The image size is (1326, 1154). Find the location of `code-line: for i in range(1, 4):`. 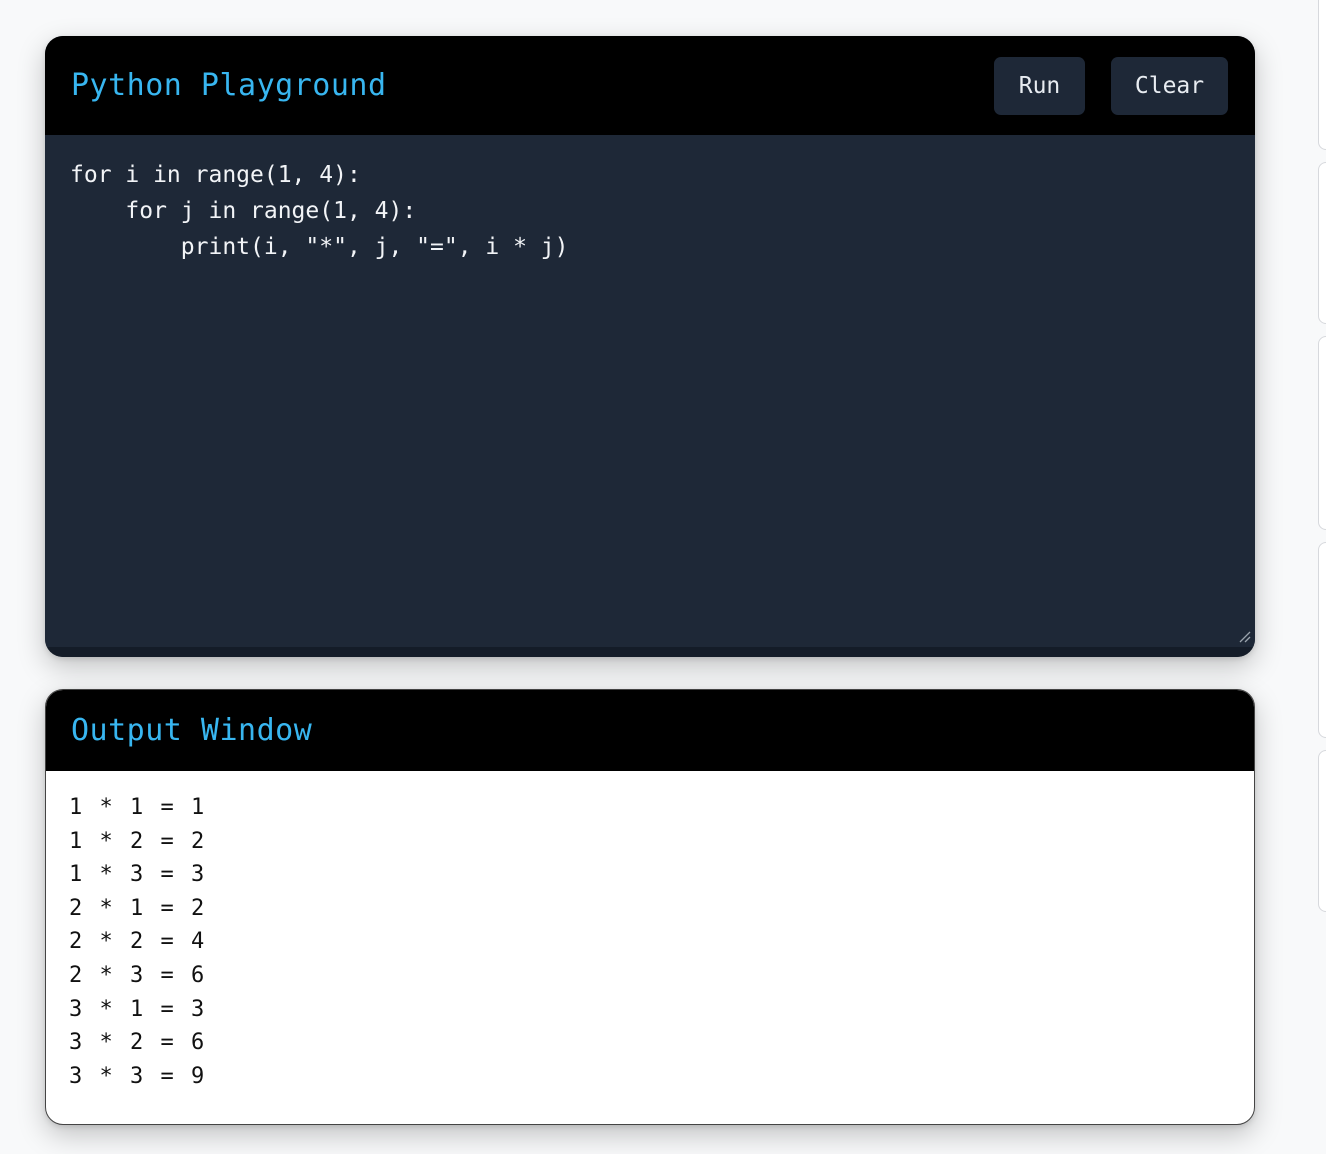

code-line: for i in range(1, 4): is located at coordinates (215, 175).